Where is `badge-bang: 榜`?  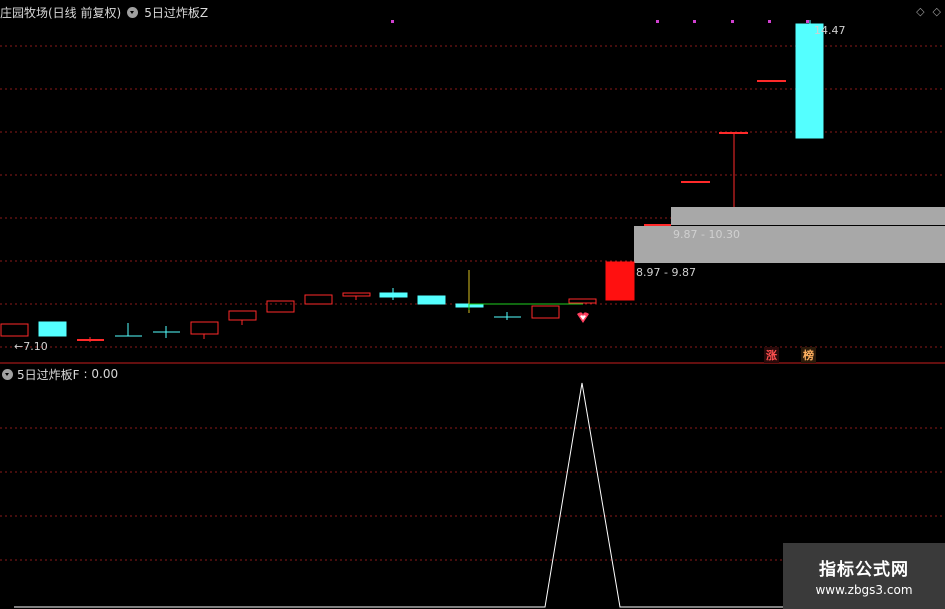 badge-bang: 榜 is located at coordinates (808, 355).